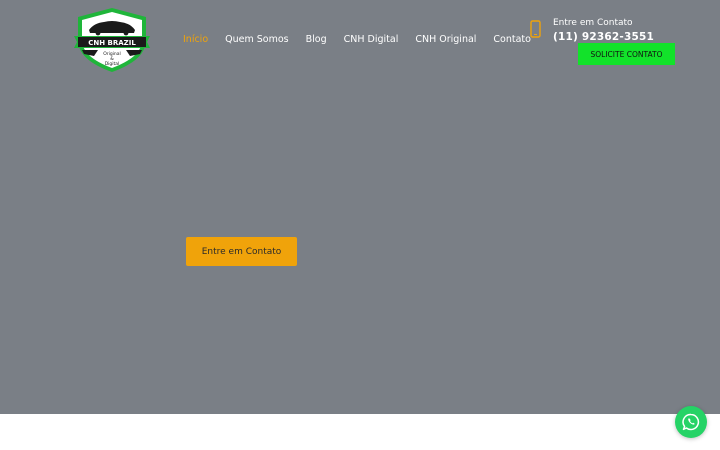 Image resolution: width=720 pixels, height=450 pixels. I want to click on nav-item-quem-somos: Quem Somos, so click(256, 40).